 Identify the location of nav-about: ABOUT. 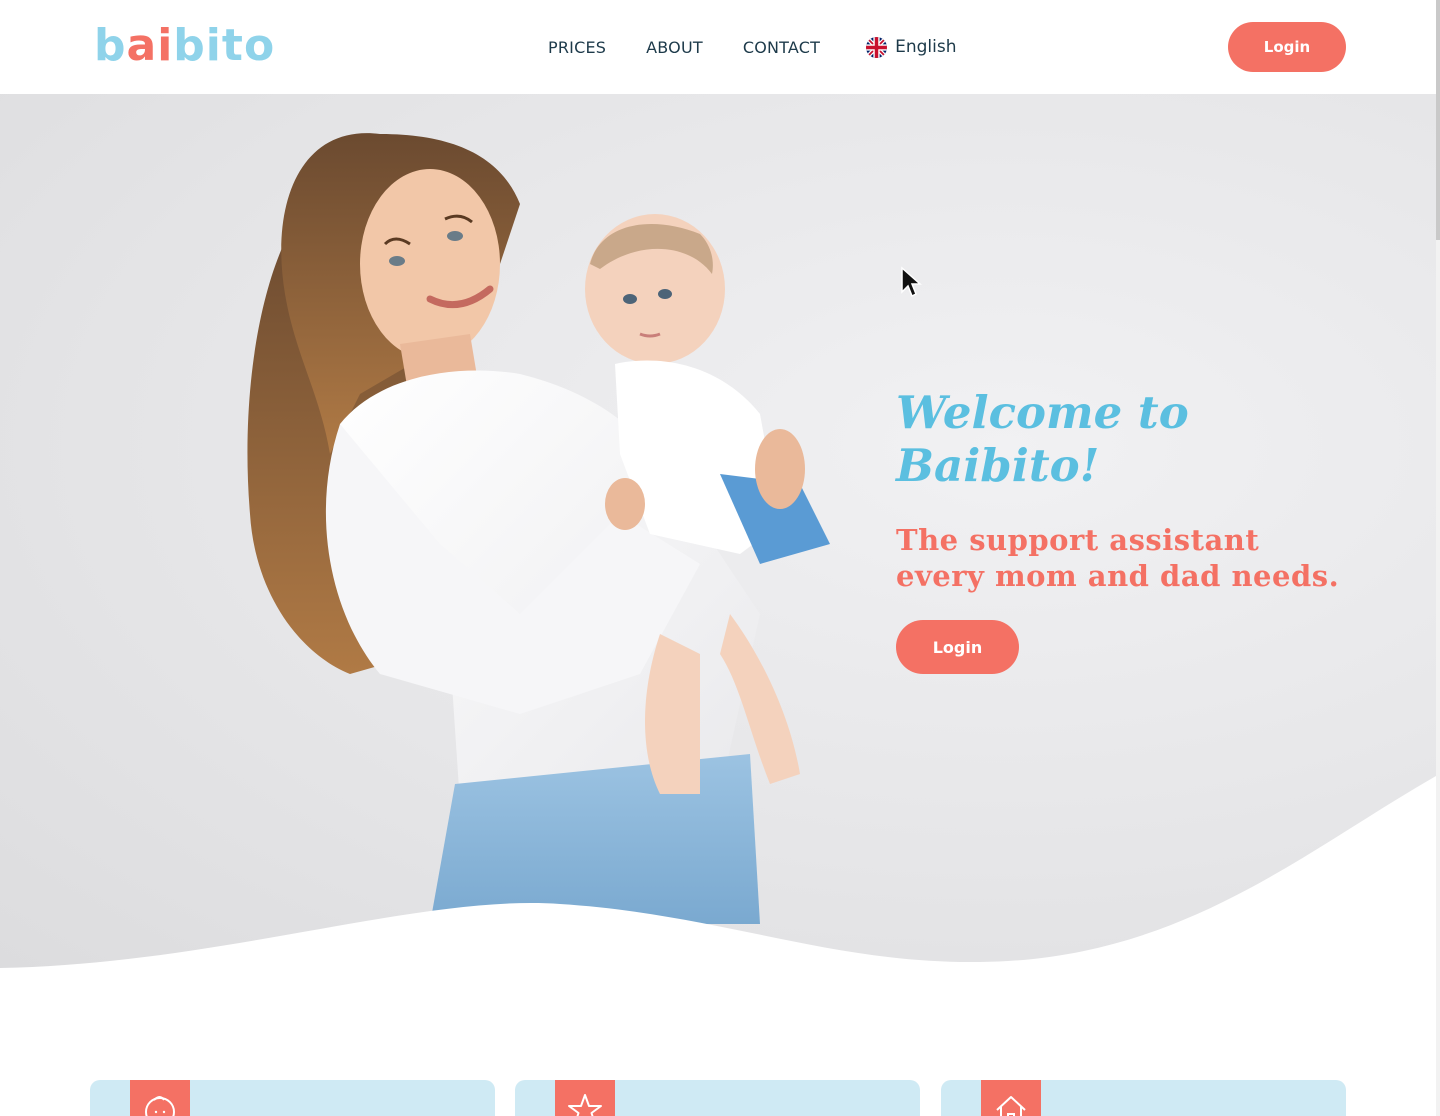
(674, 47).